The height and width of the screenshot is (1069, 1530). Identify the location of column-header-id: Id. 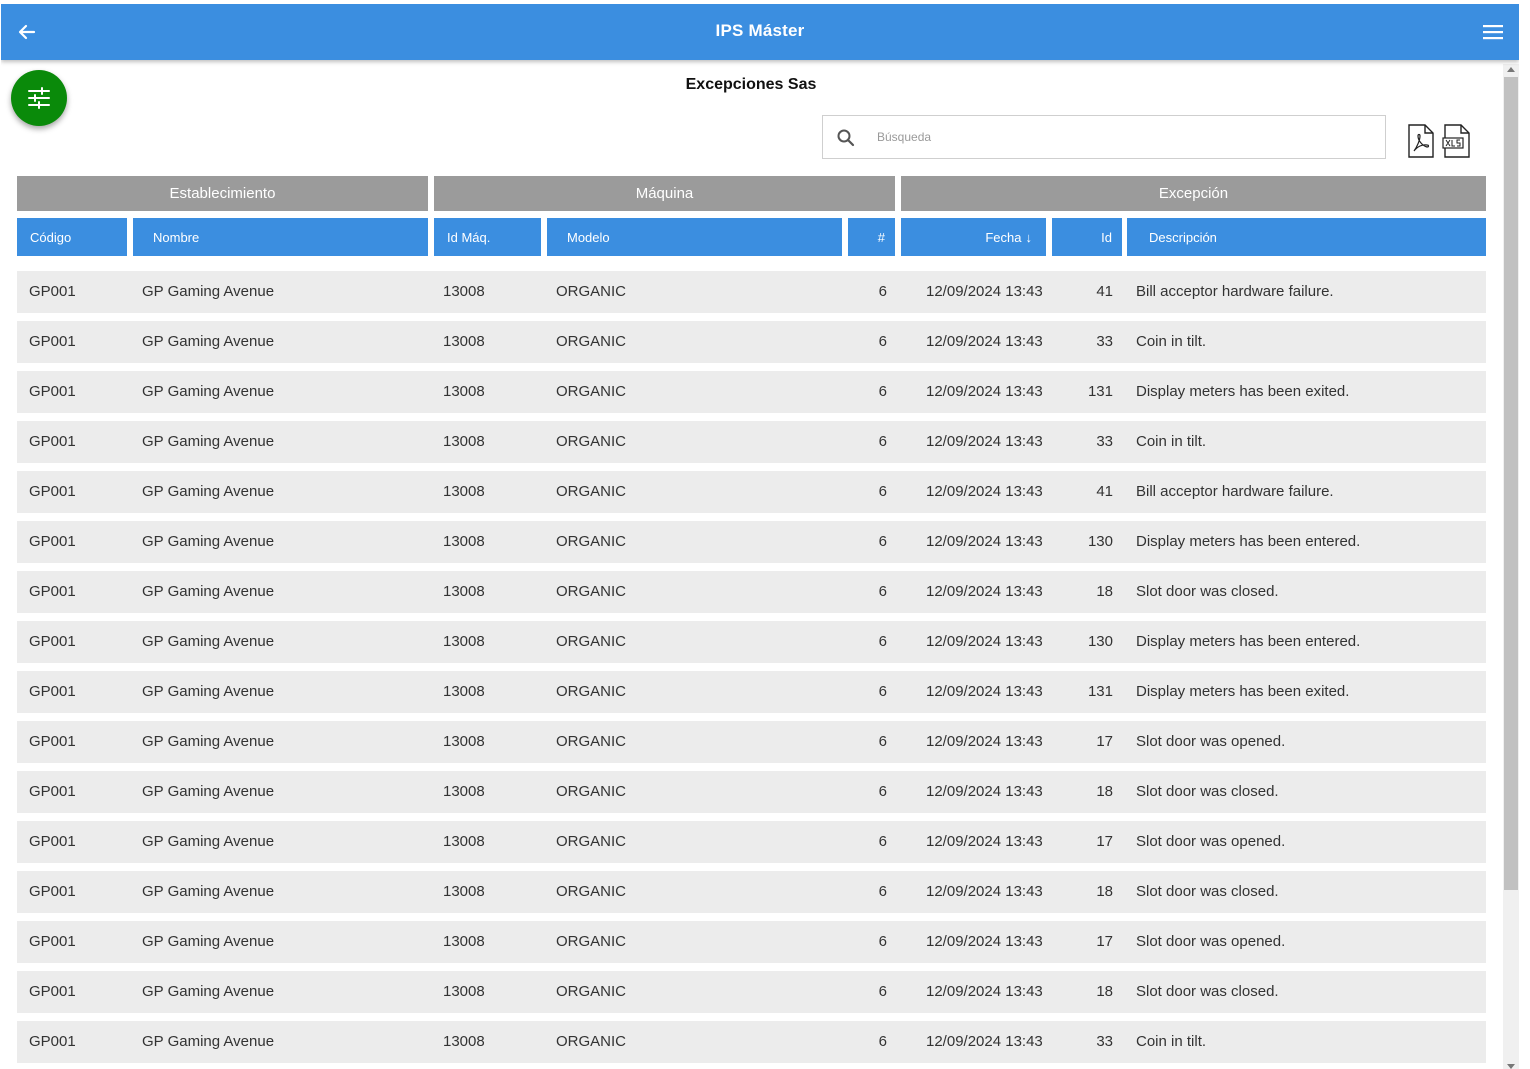
(1087, 237).